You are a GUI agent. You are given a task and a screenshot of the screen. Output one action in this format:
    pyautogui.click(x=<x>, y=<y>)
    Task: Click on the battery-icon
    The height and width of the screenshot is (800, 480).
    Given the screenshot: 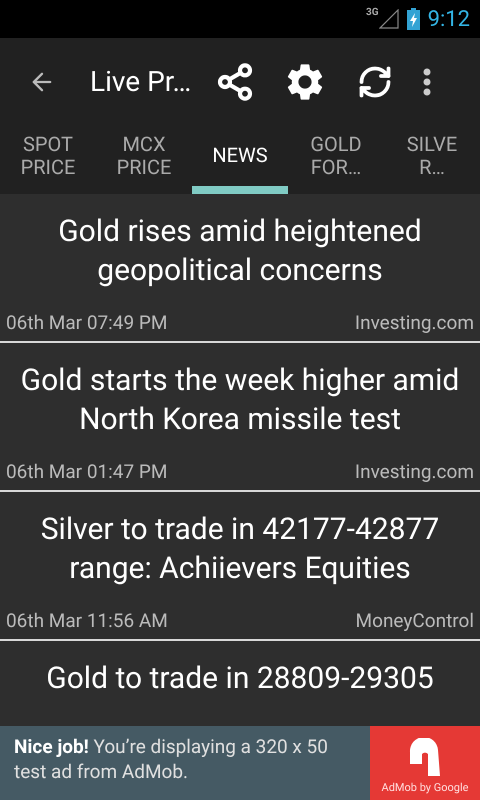 What is the action you would take?
    pyautogui.click(x=413, y=19)
    